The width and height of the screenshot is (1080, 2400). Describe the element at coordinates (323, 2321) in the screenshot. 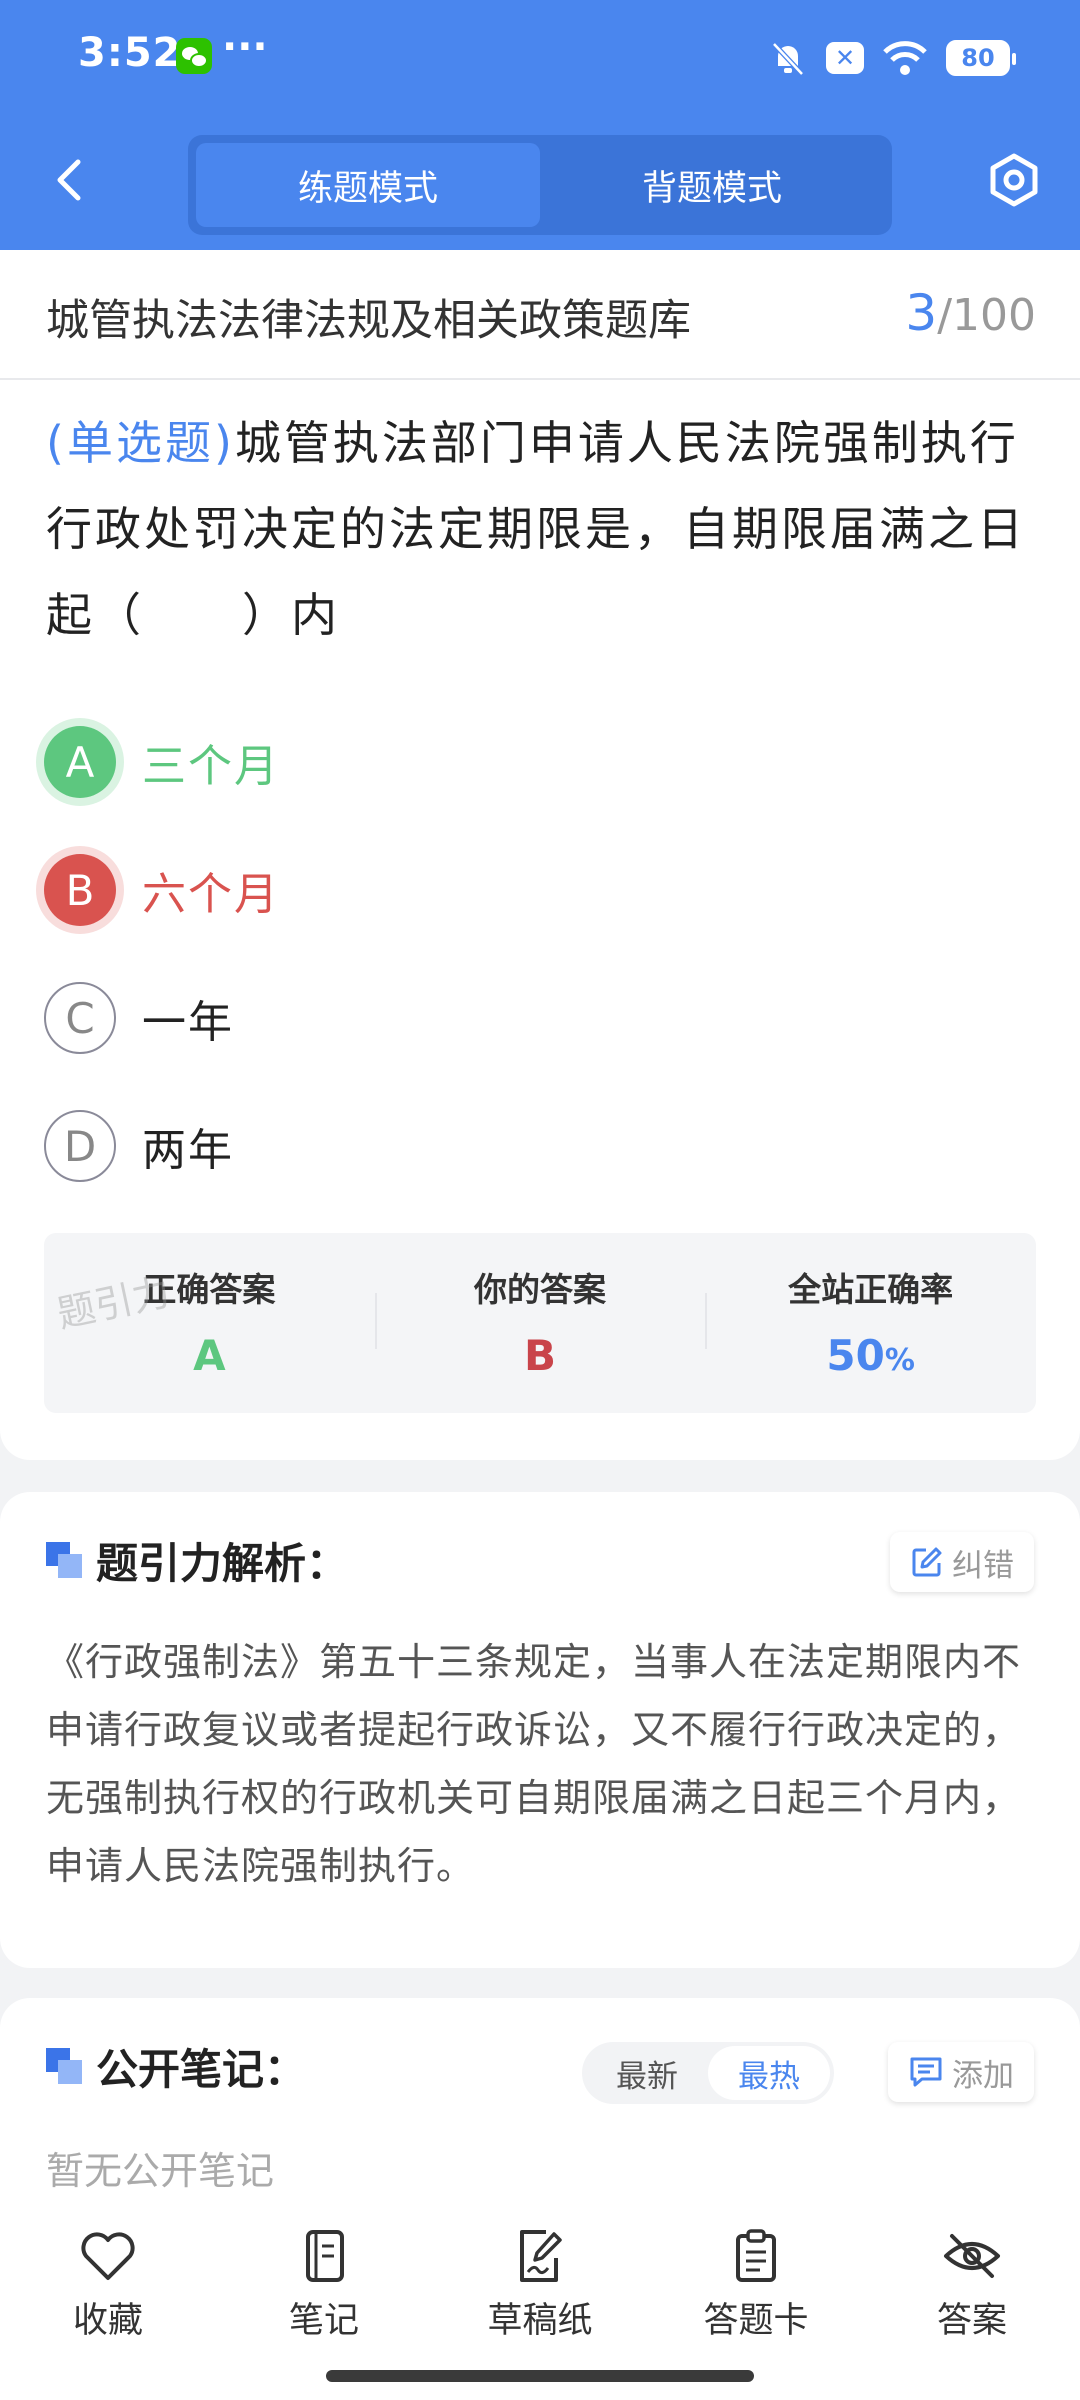

I see `notes-label: 笔记` at that location.